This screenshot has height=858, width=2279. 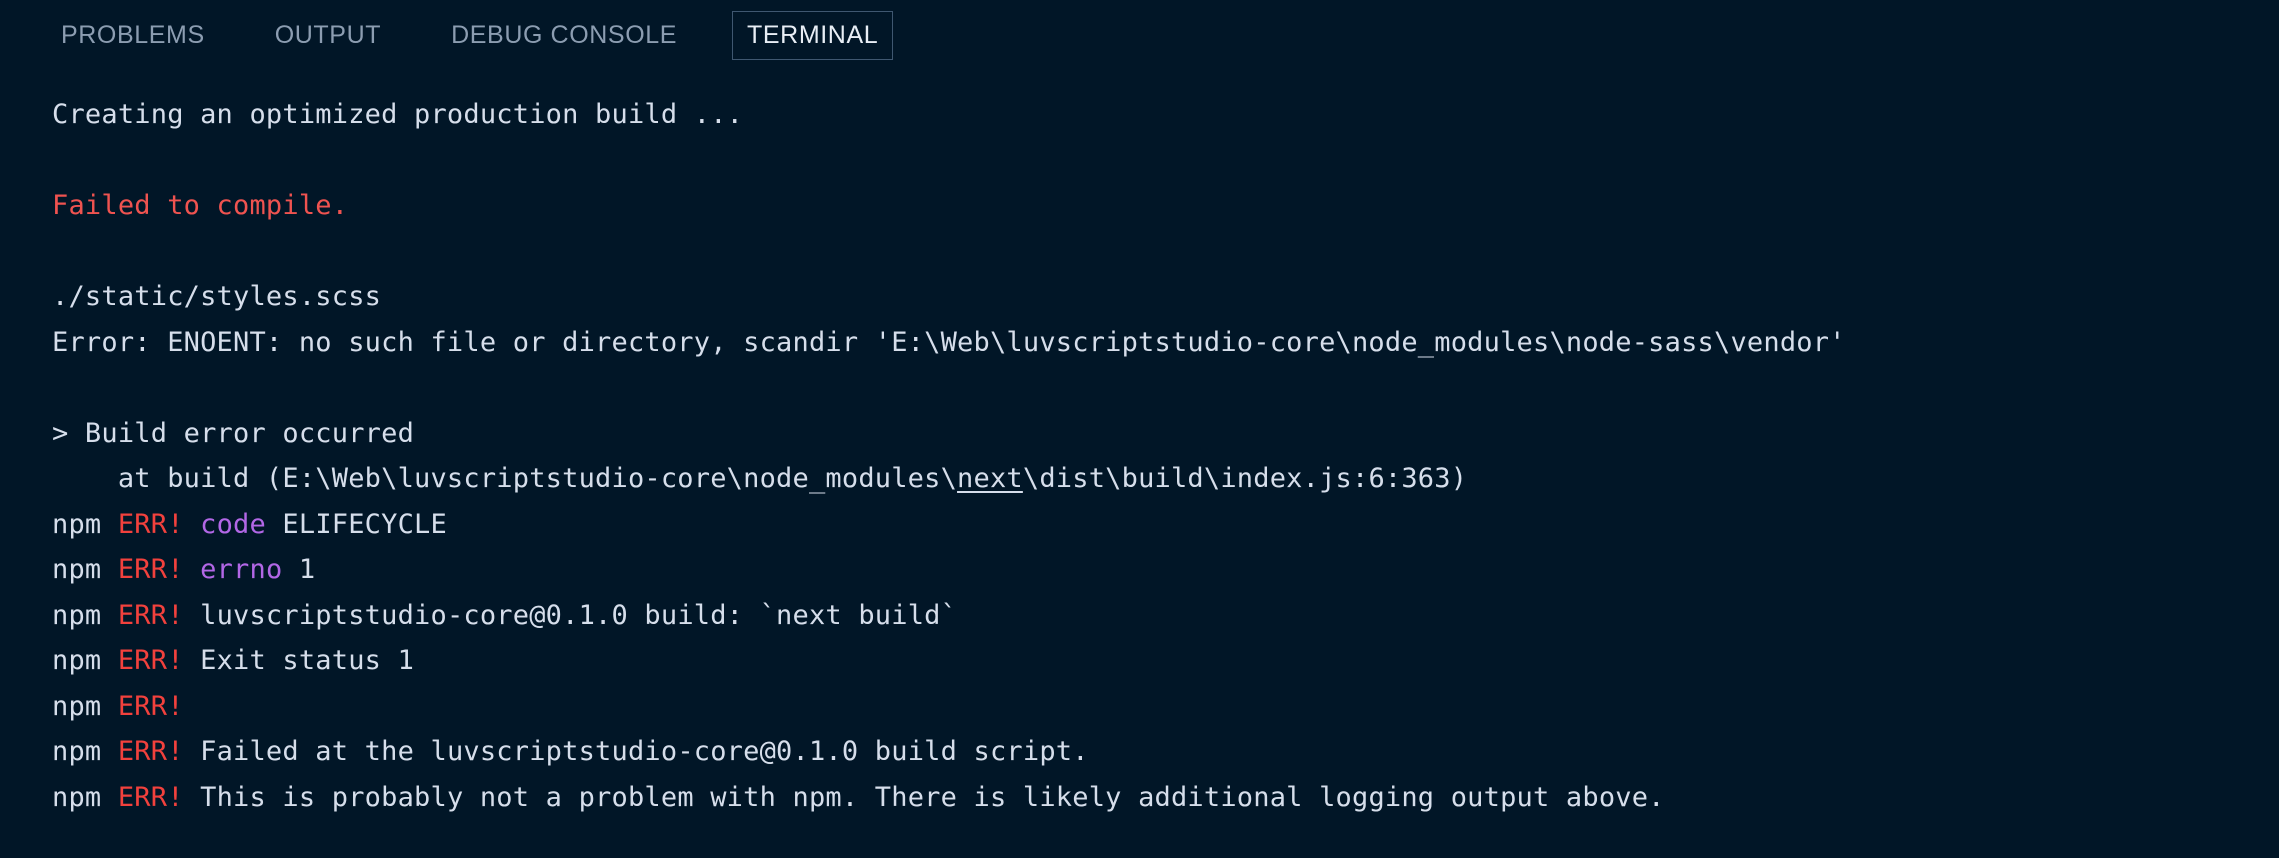 I want to click on terminal-text: Exit status 1, so click(x=299, y=660).